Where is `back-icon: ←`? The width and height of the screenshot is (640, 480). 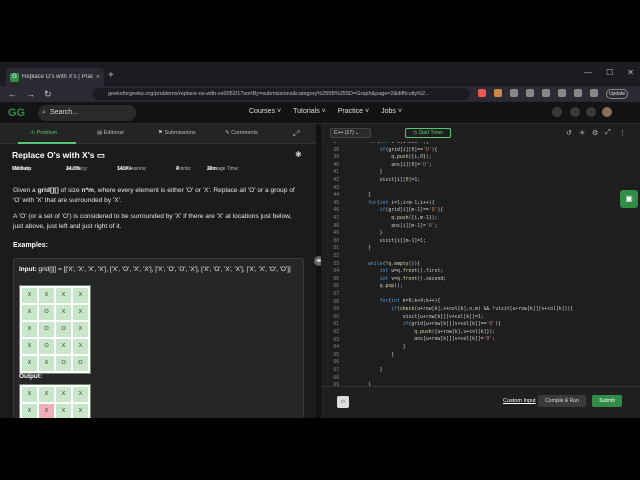
back-icon: ← is located at coordinates (12, 94).